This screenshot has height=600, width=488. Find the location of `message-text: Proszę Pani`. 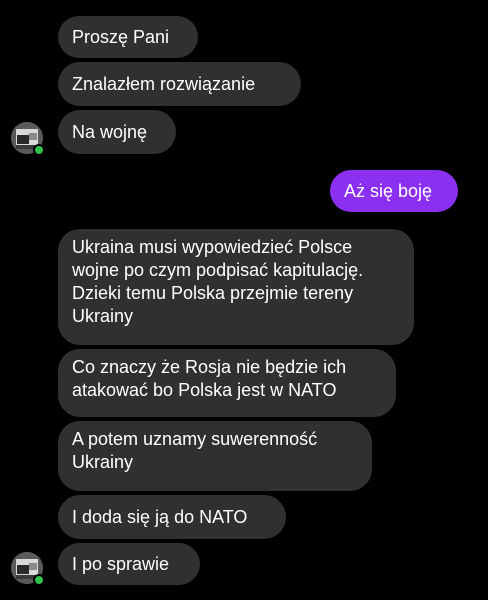

message-text: Proszę Pani is located at coordinates (121, 36).